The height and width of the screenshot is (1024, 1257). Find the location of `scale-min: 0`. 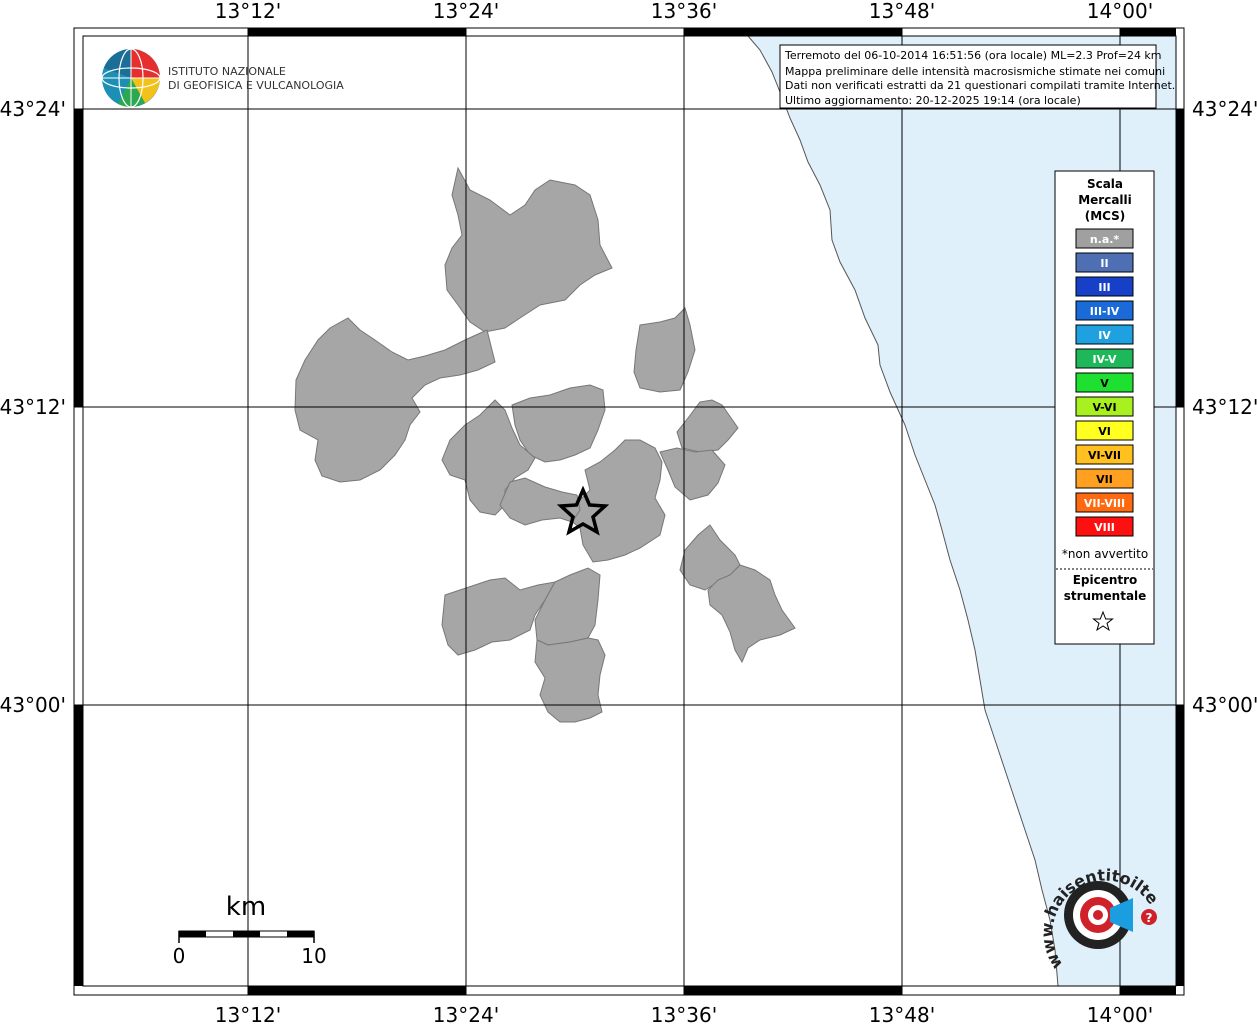

scale-min: 0 is located at coordinates (179, 956).